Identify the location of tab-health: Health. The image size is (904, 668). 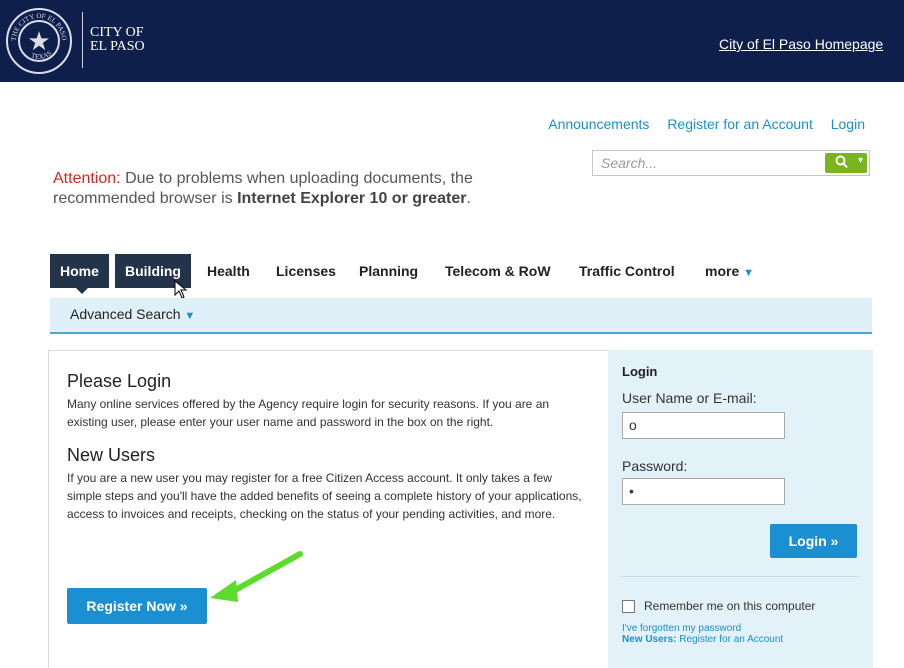
(228, 271).